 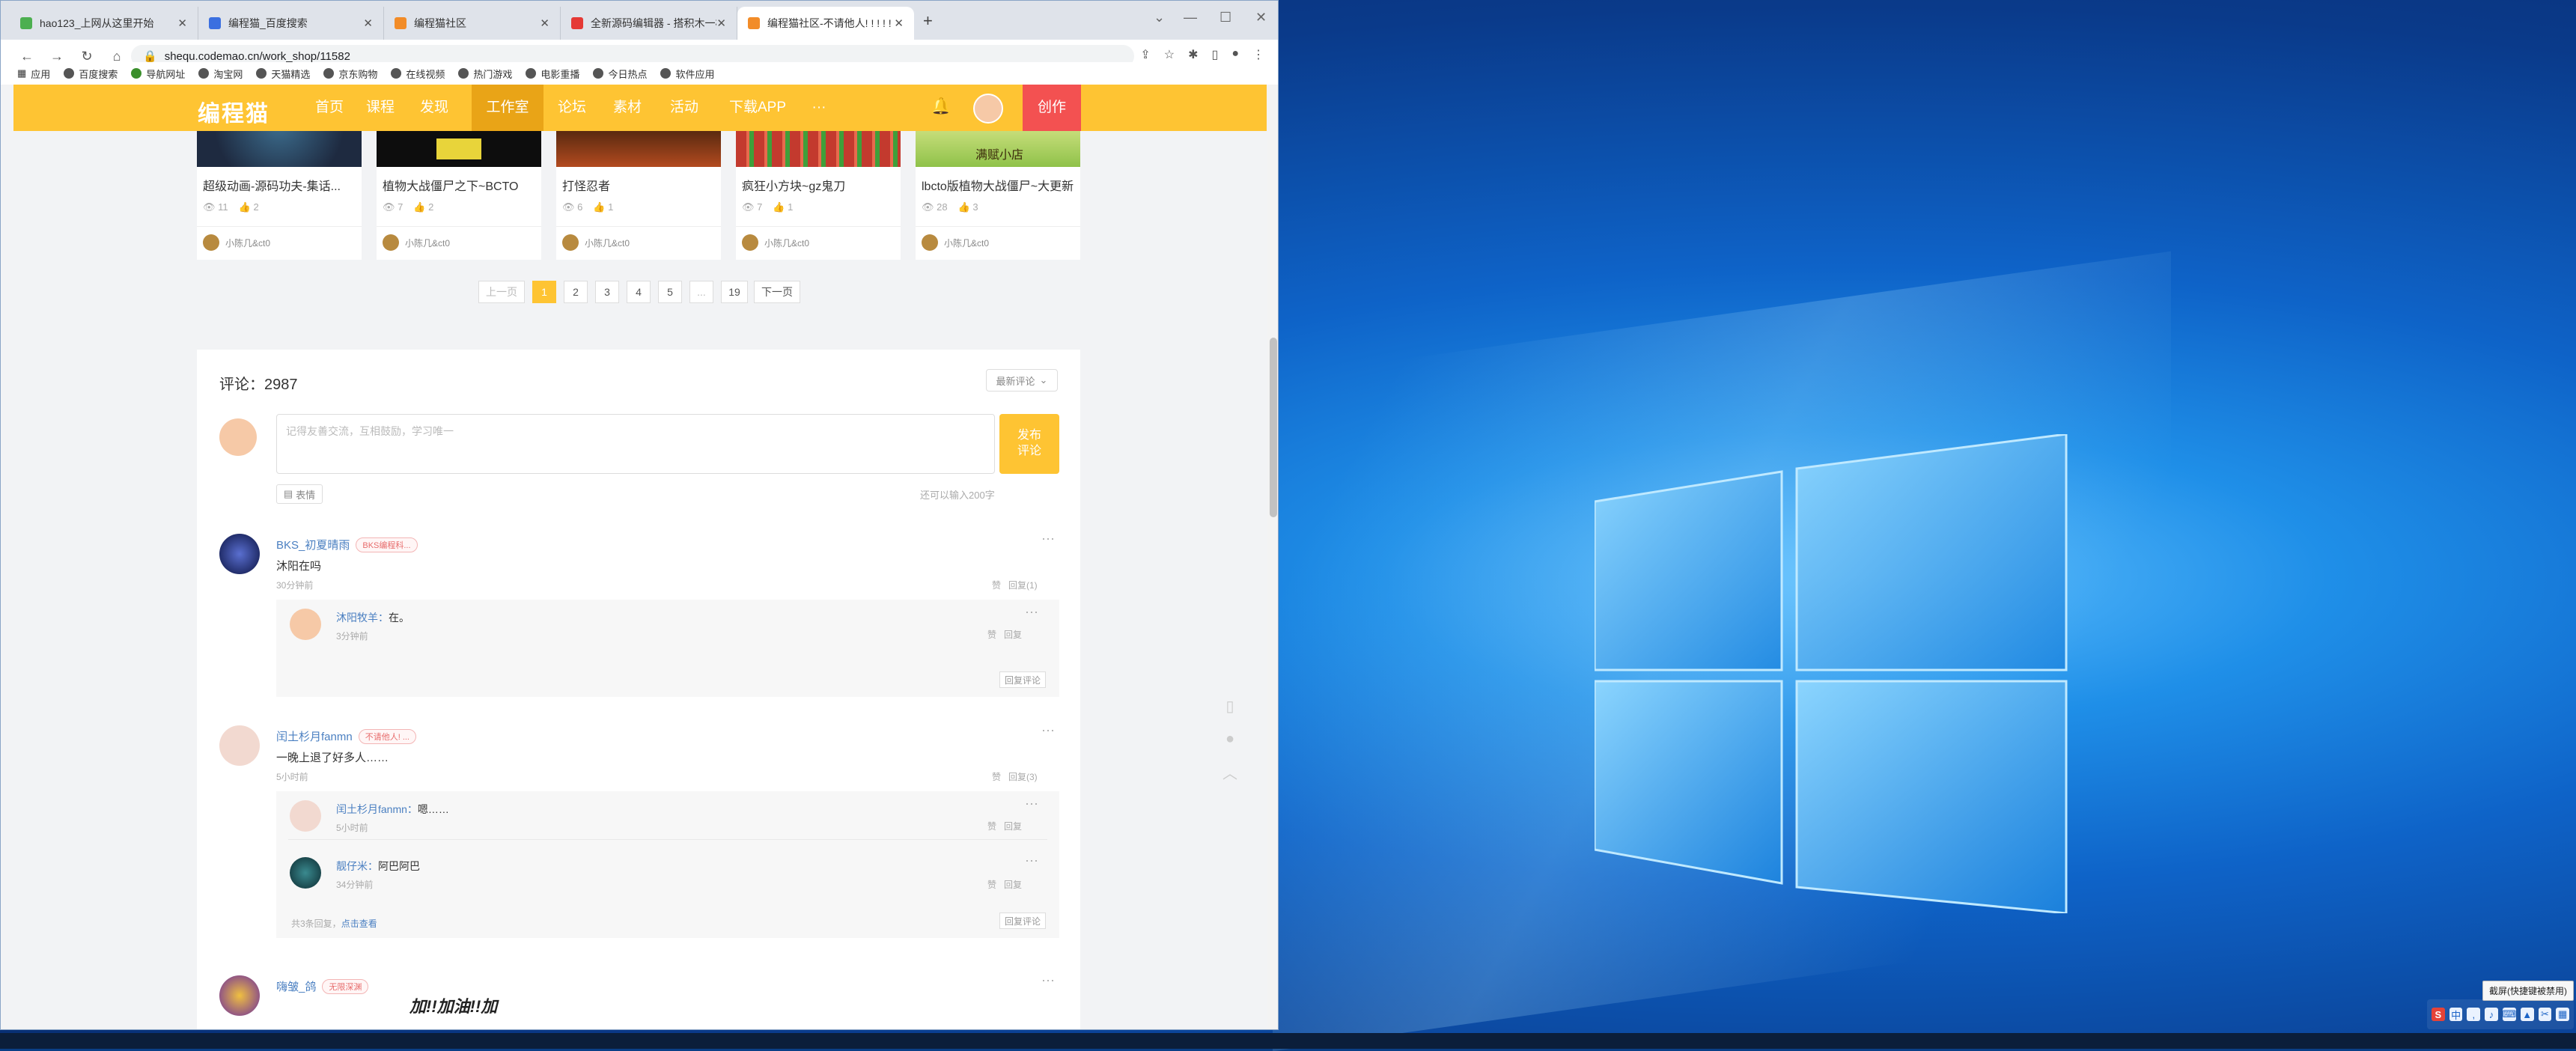 I want to click on punctuation-icon: ,, so click(x=2474, y=1014).